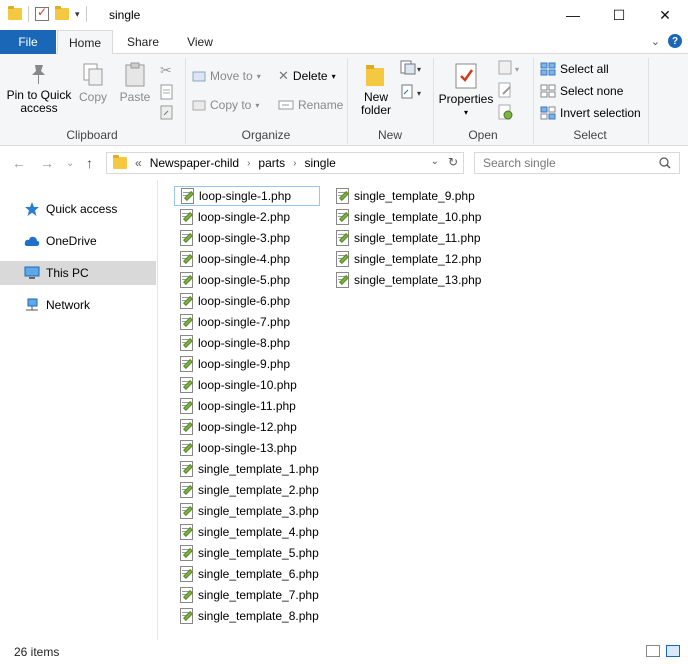 The width and height of the screenshot is (688, 664). I want to click on move-to-button: Move to ▾, so click(226, 76).